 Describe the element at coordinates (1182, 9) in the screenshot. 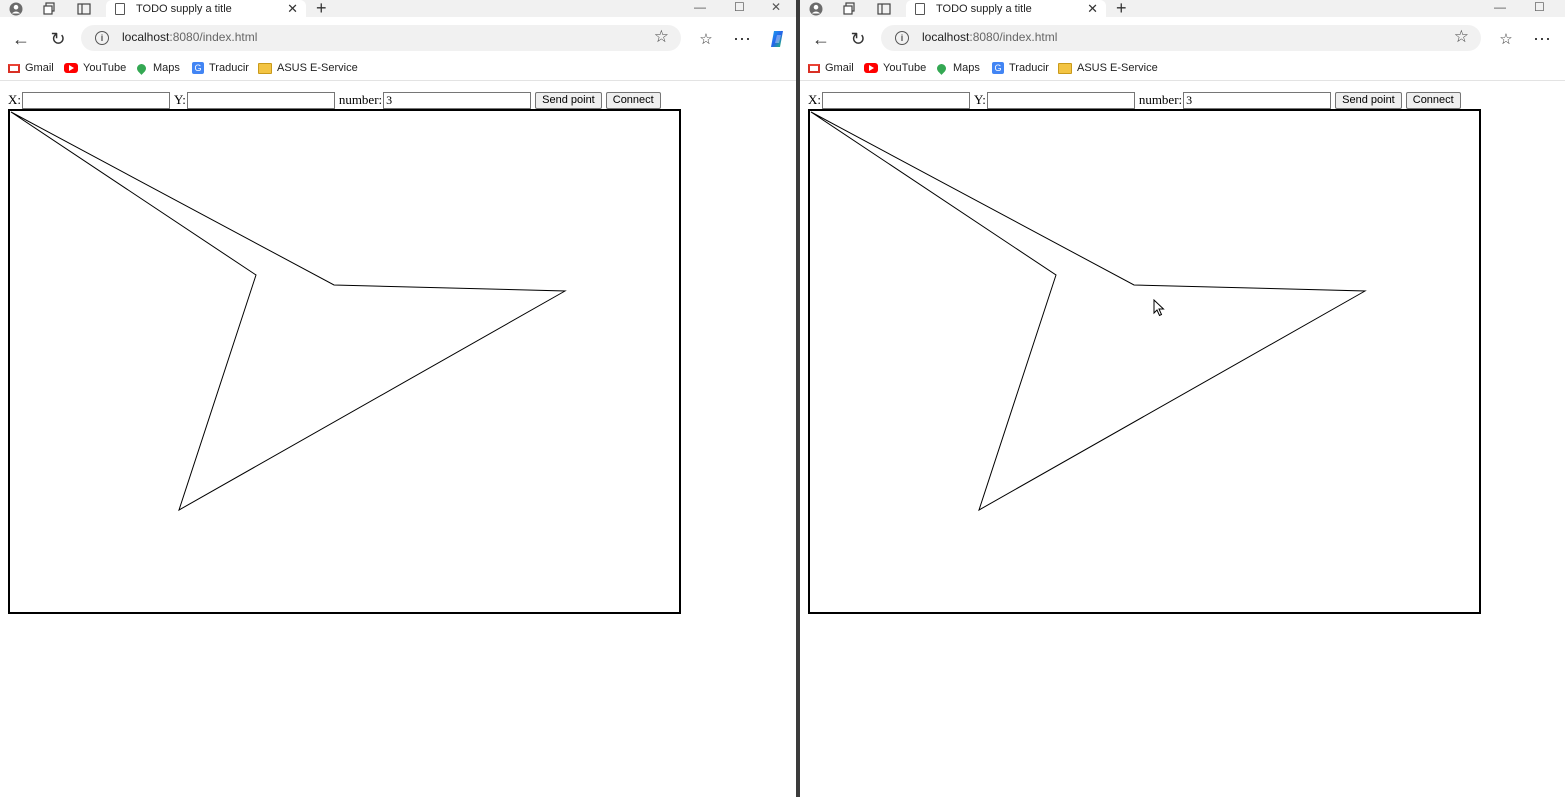

I see `tab-strip: TODO supply a title ✕ + — ☐` at that location.